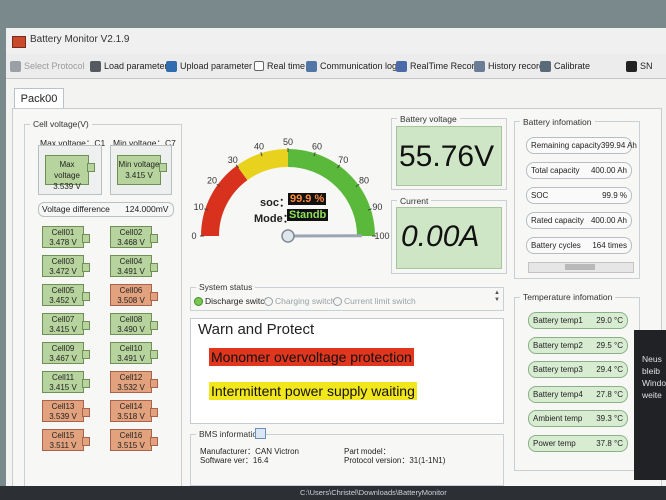 This screenshot has height=500, width=666. Describe the element at coordinates (343, 160) in the screenshot. I see `gauge-tick-label: 70` at that location.